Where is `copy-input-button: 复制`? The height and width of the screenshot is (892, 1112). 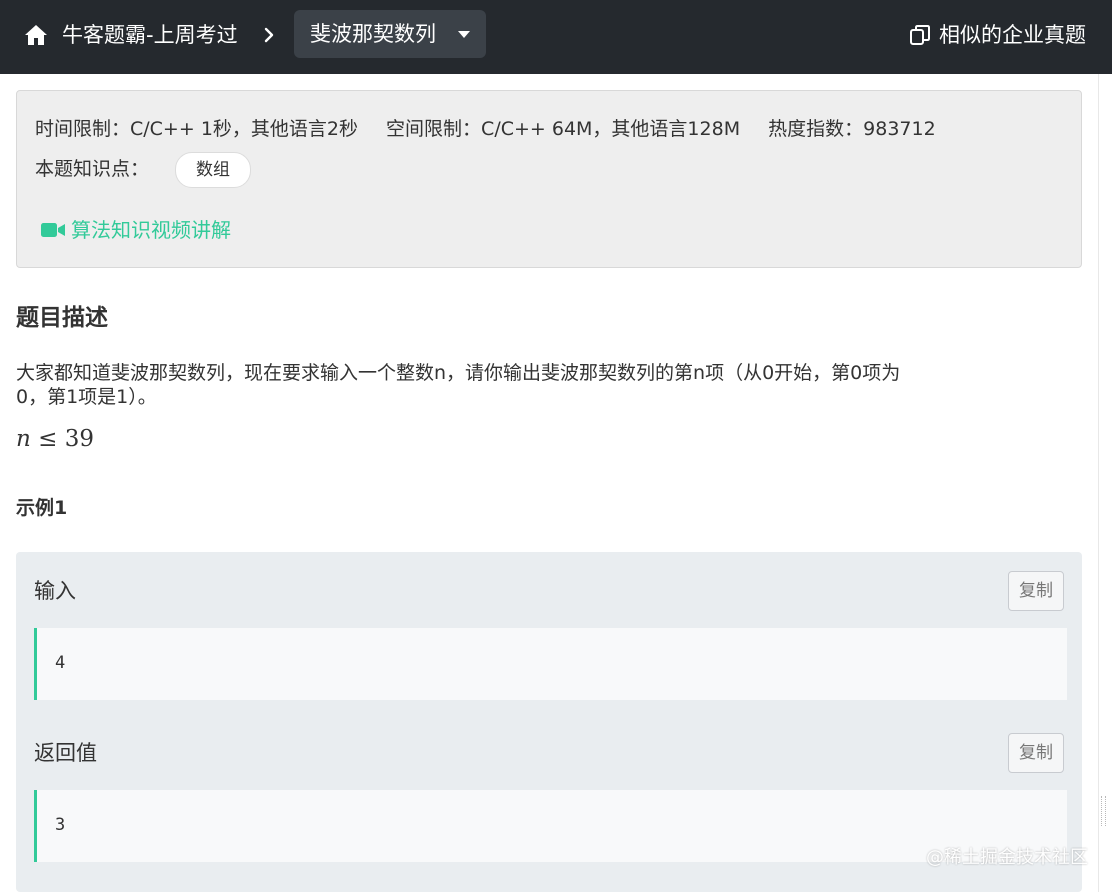
copy-input-button: 复制 is located at coordinates (1036, 591).